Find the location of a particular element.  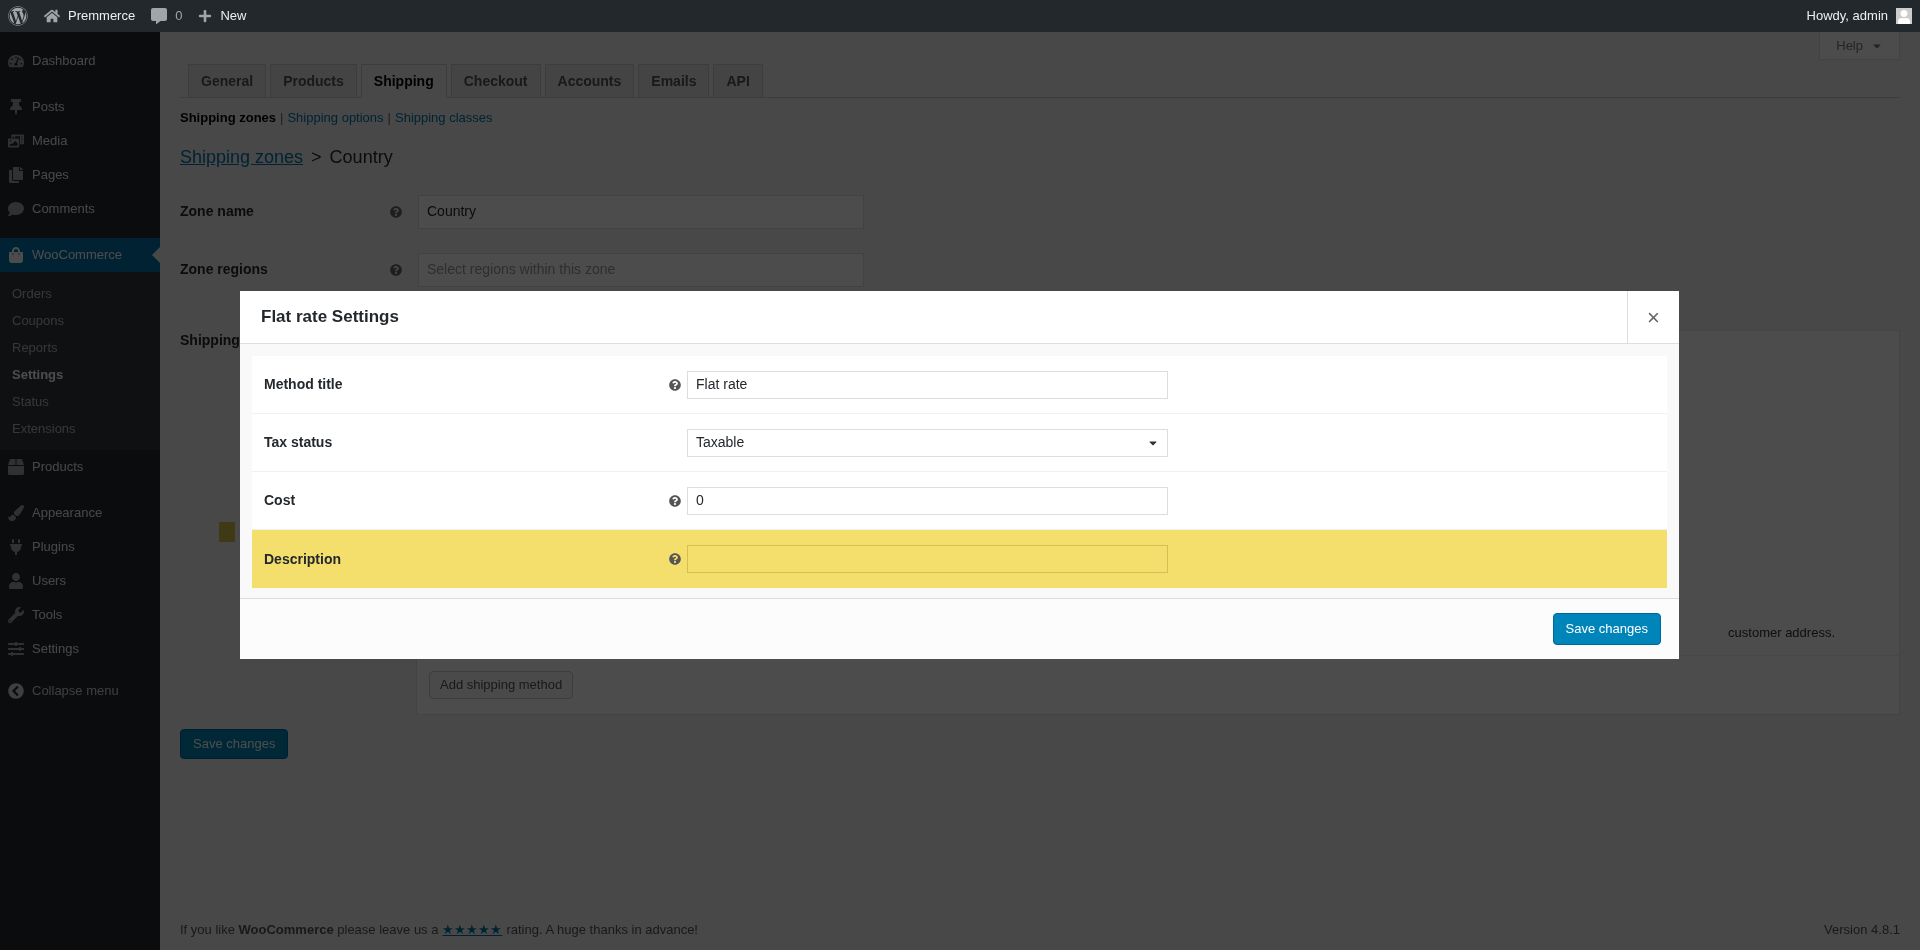

comment-count: 0 is located at coordinates (179, 16).